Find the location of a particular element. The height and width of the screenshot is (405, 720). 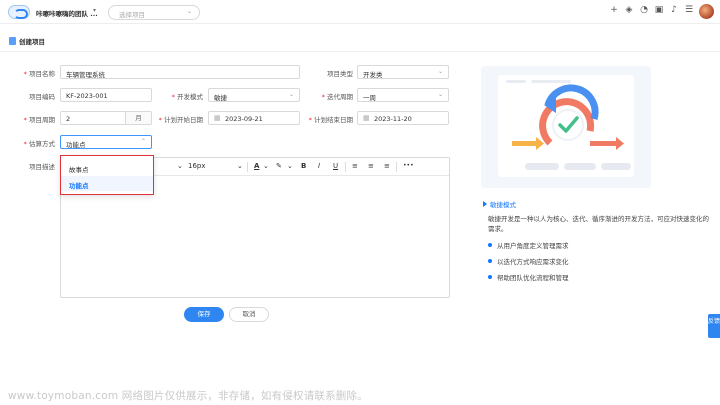

plan-end-label: * 计划结束日期 is located at coordinates (330, 120).